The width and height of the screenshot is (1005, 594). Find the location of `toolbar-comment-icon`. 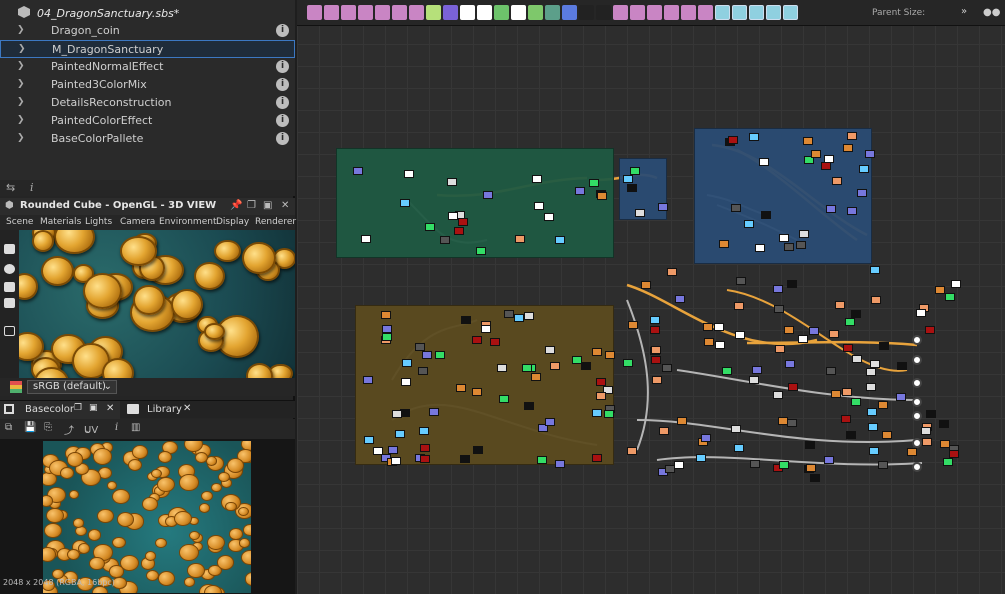

toolbar-comment-icon is located at coordinates (705, 12).